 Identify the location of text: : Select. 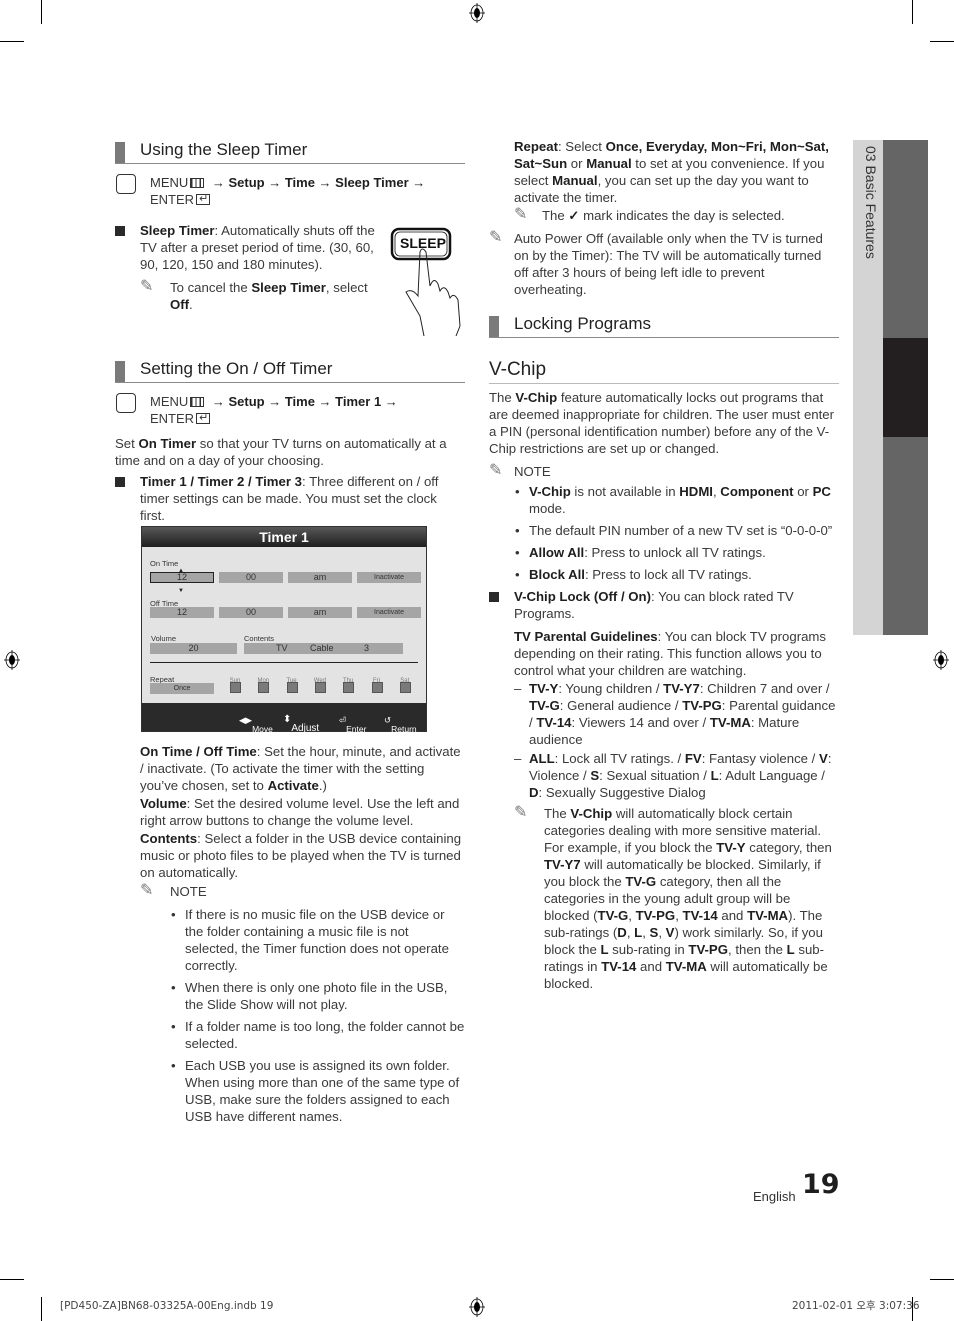
(581, 146).